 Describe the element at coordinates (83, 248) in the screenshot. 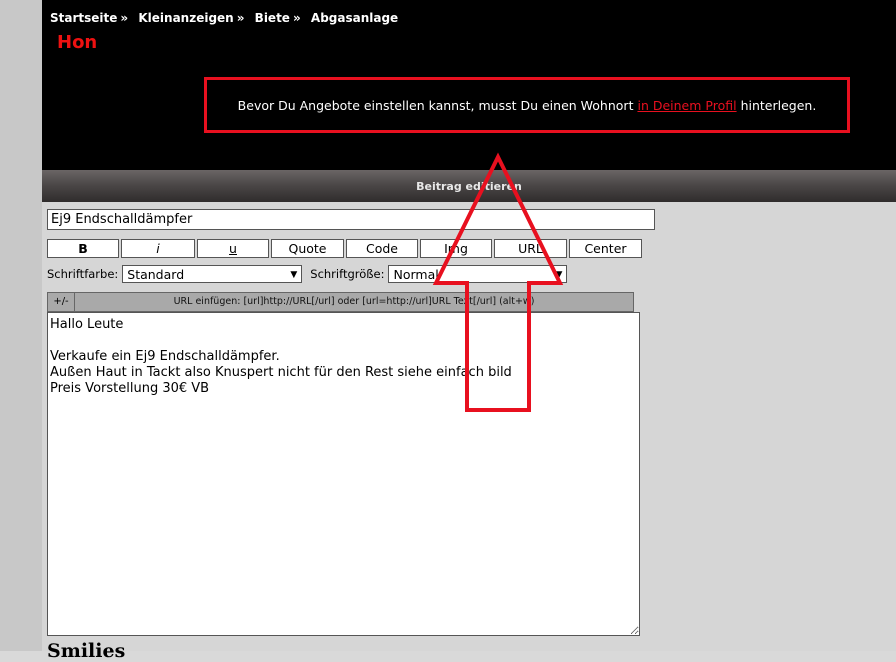

I see `bold-button: B` at that location.